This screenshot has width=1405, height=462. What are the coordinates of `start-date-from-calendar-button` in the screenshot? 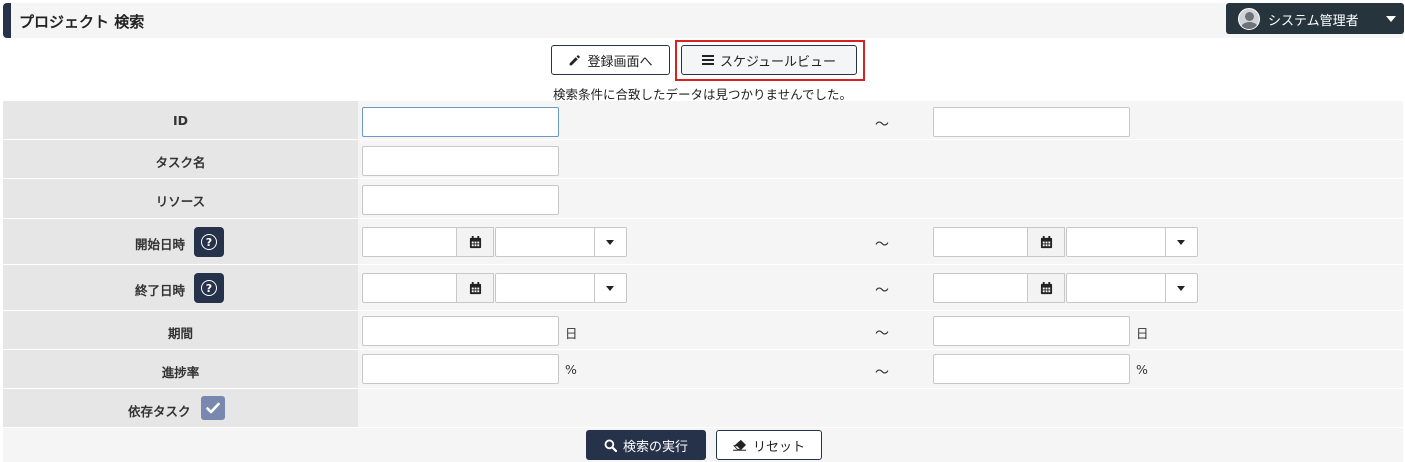 It's located at (475, 242).